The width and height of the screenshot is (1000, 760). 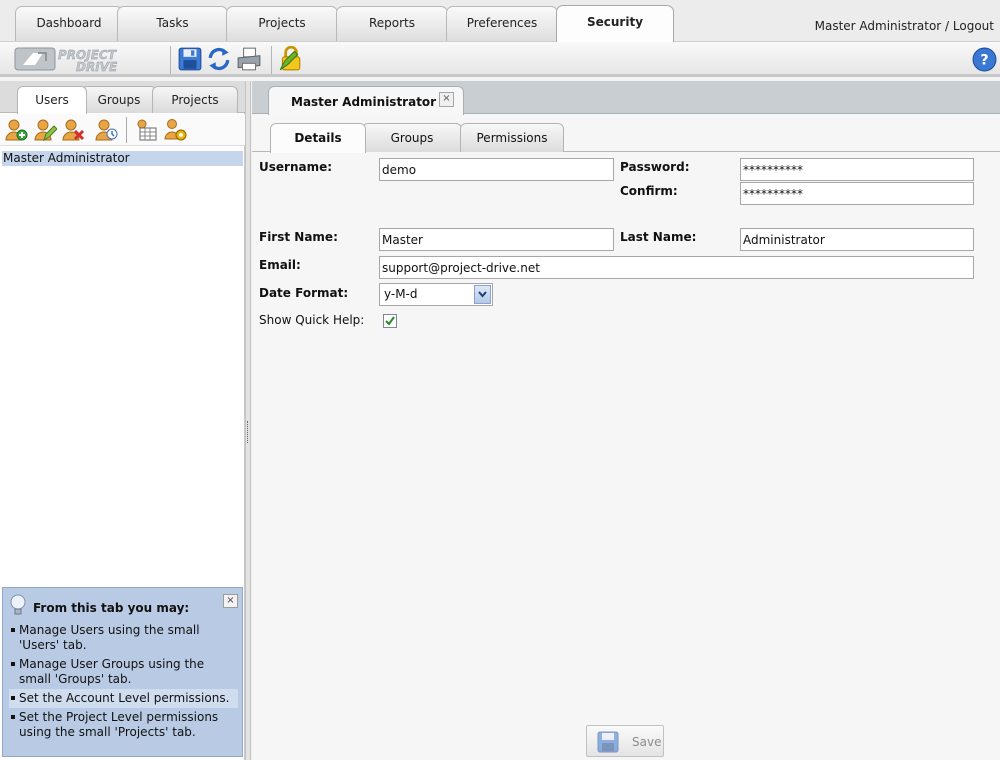 What do you see at coordinates (195, 99) in the screenshot?
I see `tab-projects-small: Projects` at bounding box center [195, 99].